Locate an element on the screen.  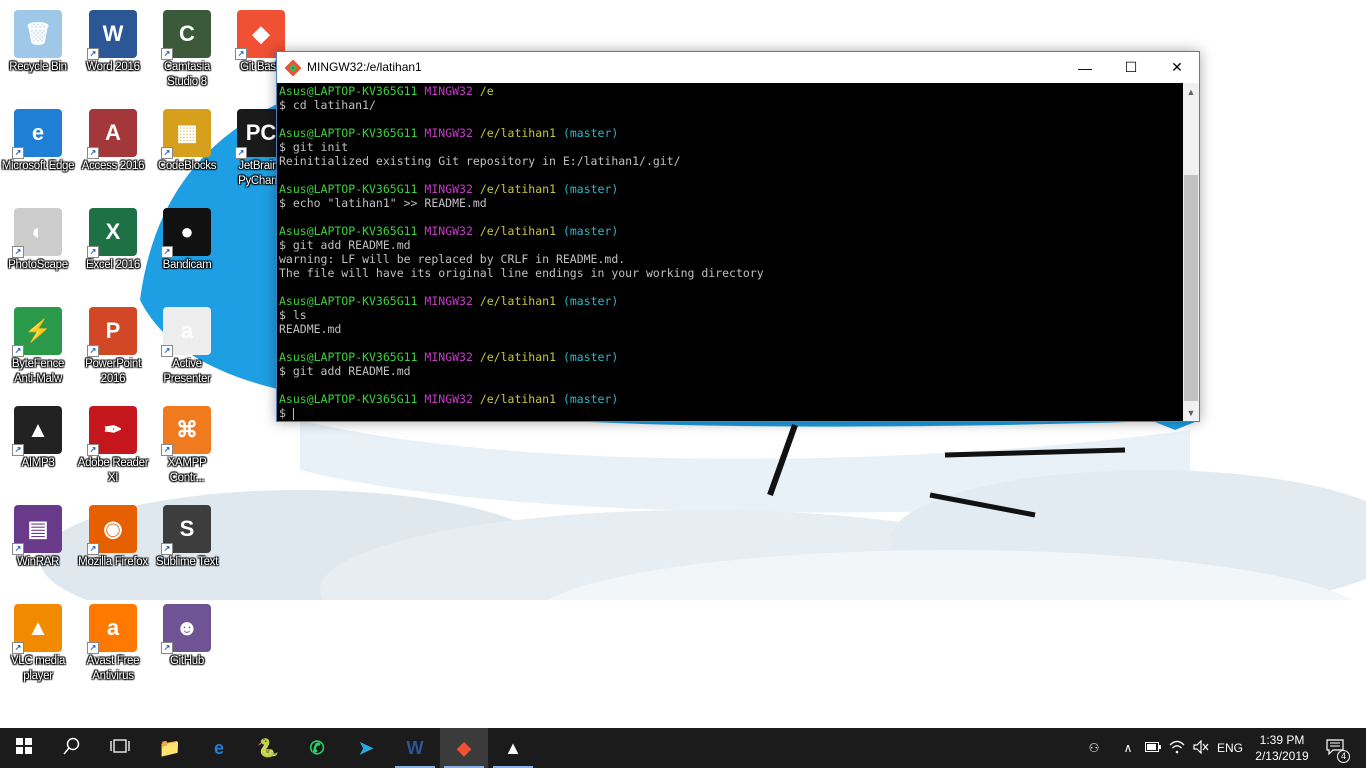
clock-time: 1:39 PM is located at coordinates (1282, 740).